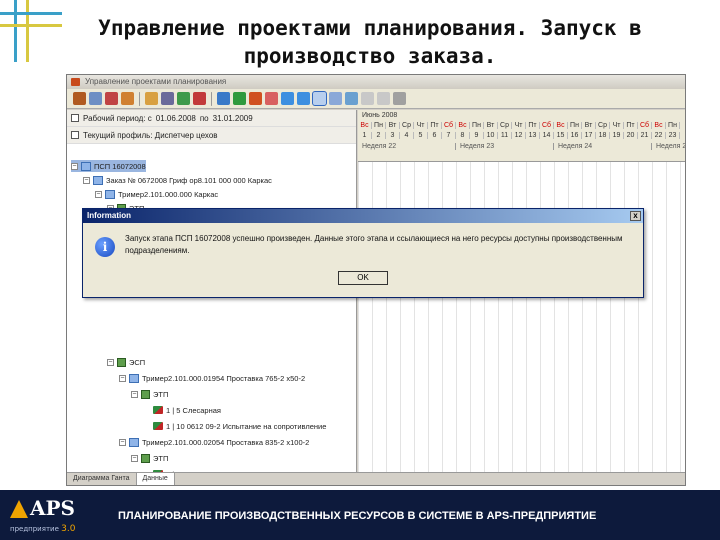  I want to click on gantt-week-label: Неделя 24, so click(603, 146).